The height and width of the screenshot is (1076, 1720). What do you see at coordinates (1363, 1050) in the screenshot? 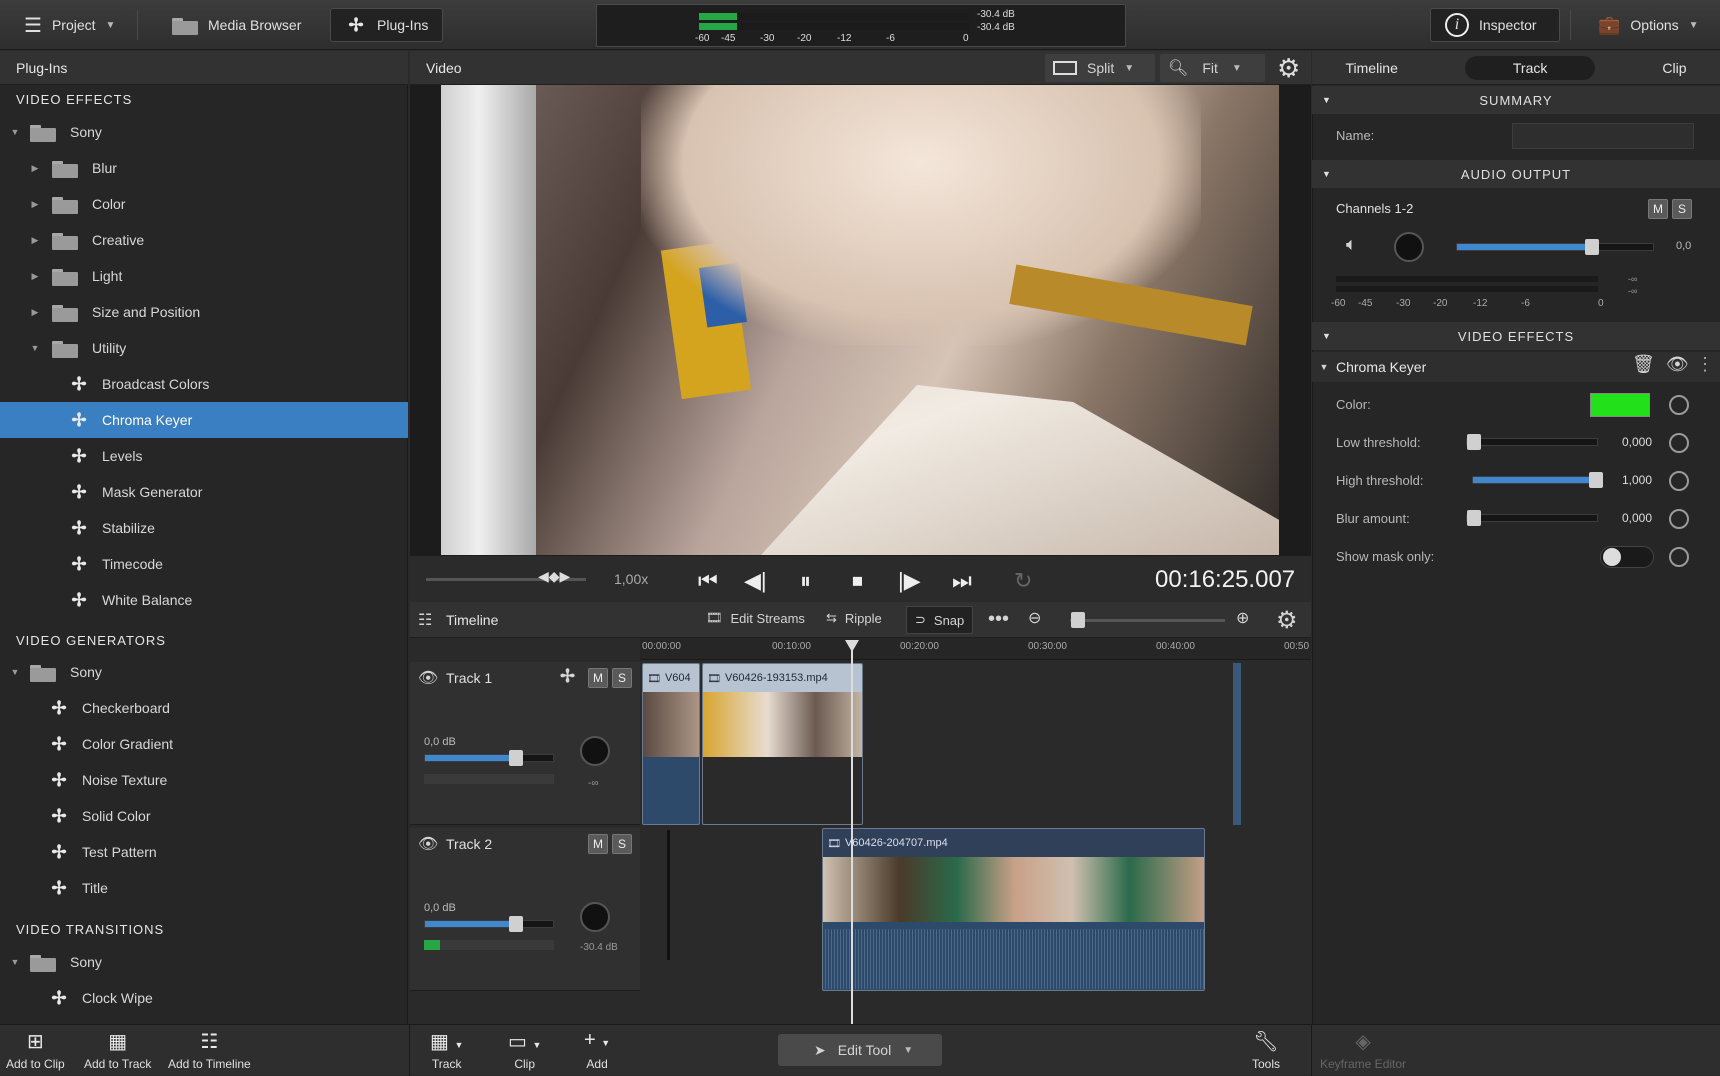
I see `keyframe-editor-button: ◈ Keyframe Editor` at bounding box center [1363, 1050].